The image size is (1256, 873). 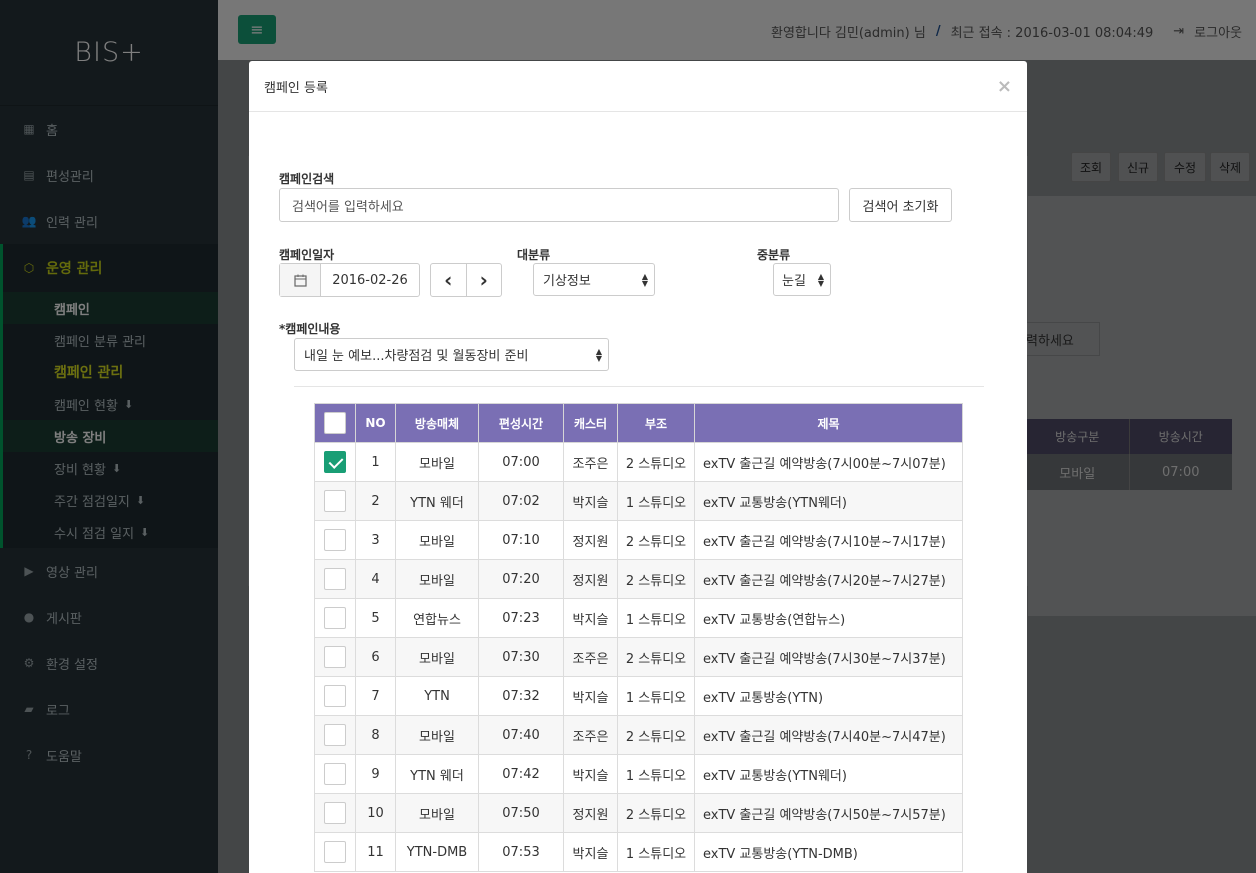 What do you see at coordinates (900, 205) in the screenshot?
I see `reset-search-button: 검색어 초기화` at bounding box center [900, 205].